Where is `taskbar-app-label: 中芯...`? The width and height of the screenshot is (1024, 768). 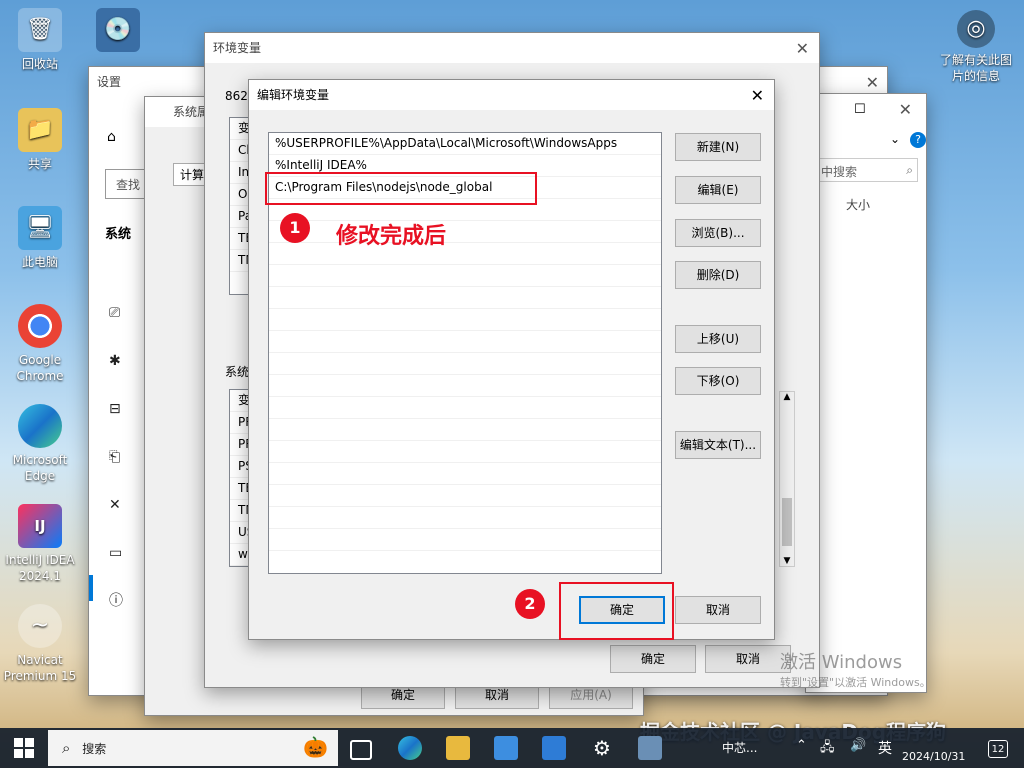 taskbar-app-label: 中芯... is located at coordinates (739, 747).